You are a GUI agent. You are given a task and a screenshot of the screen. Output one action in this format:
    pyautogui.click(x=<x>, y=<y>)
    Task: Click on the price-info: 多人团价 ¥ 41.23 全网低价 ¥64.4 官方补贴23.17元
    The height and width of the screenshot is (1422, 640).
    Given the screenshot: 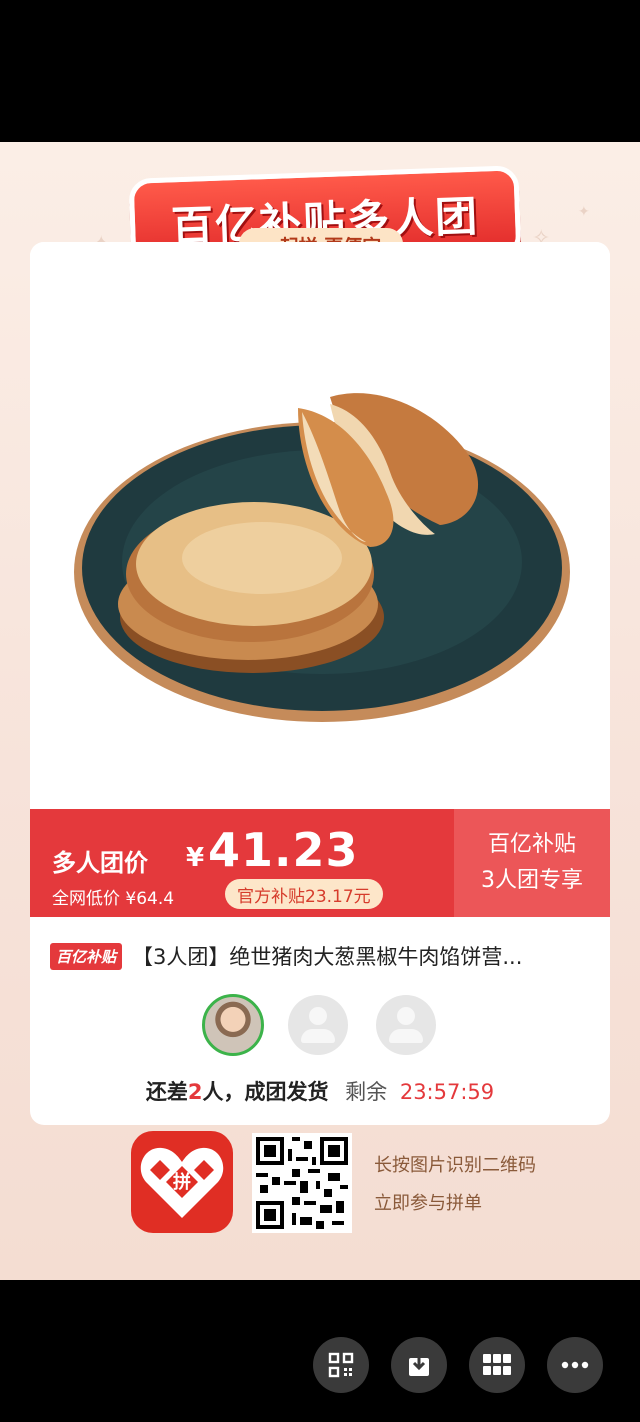 What is the action you would take?
    pyautogui.click(x=252, y=868)
    